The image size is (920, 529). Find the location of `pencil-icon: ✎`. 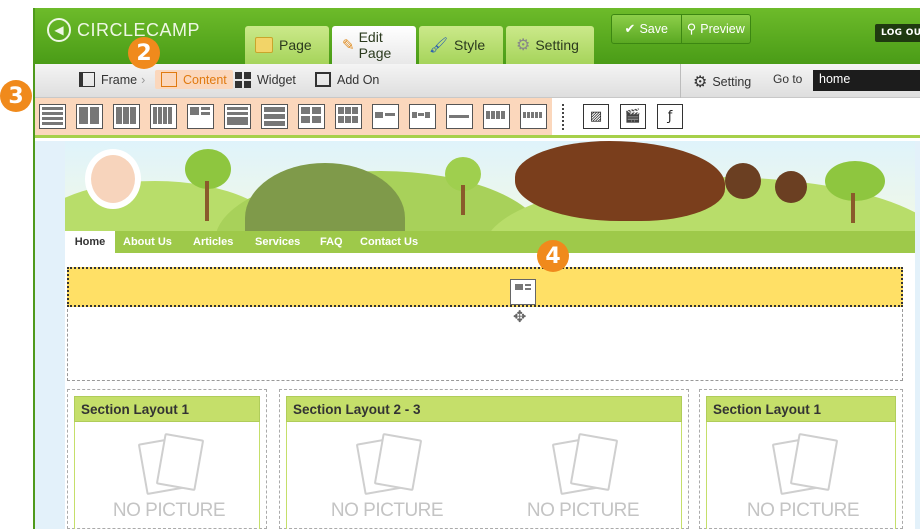

pencil-icon: ✎ is located at coordinates (348, 45).